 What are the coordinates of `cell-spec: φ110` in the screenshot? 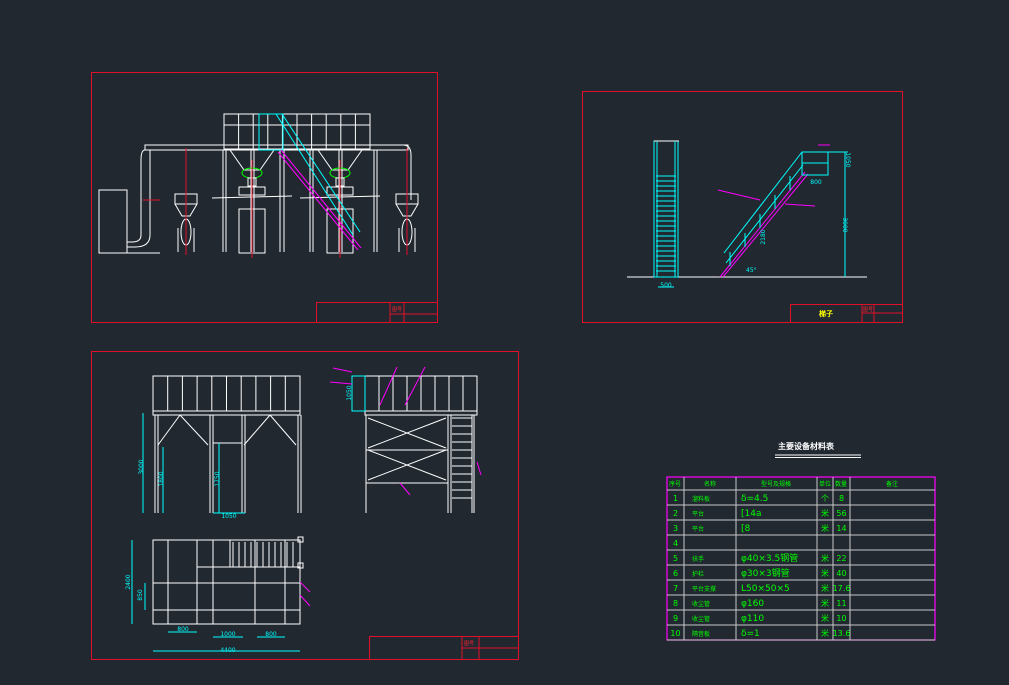 It's located at (752, 619).